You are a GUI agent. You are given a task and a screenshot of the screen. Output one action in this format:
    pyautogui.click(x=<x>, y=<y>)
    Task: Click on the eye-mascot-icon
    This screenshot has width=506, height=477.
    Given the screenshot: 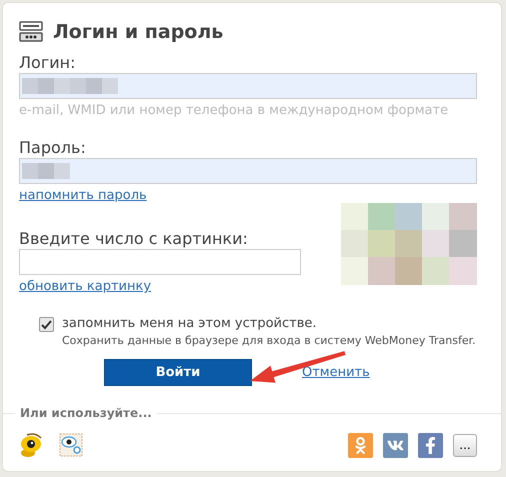 What is the action you would take?
    pyautogui.click(x=31, y=445)
    